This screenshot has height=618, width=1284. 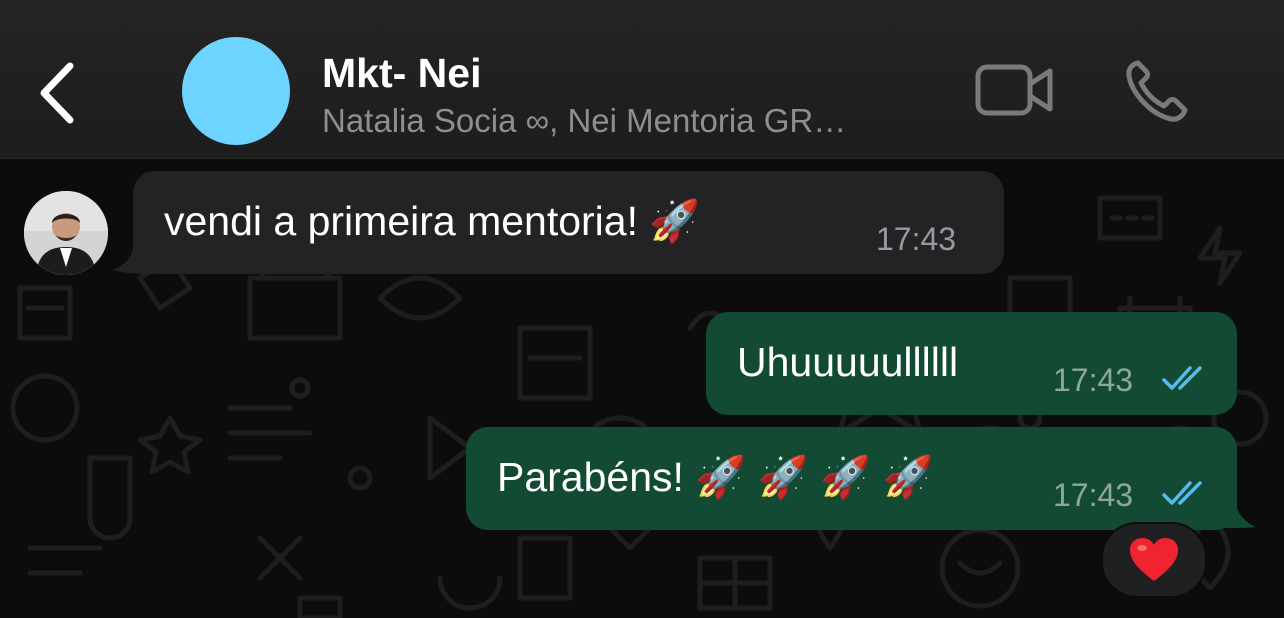 I want to click on back-button, so click(x=60, y=93).